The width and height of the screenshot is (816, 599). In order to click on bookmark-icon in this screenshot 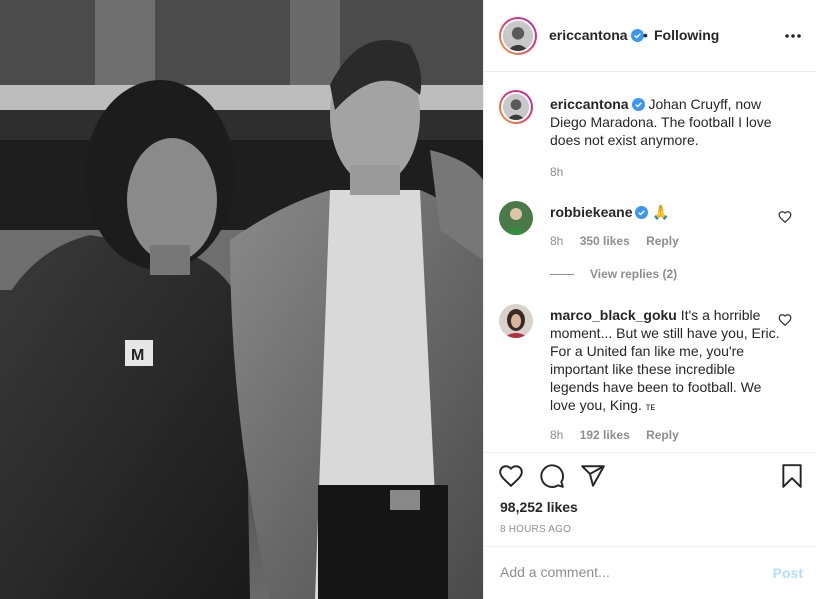, I will do `click(792, 476)`.